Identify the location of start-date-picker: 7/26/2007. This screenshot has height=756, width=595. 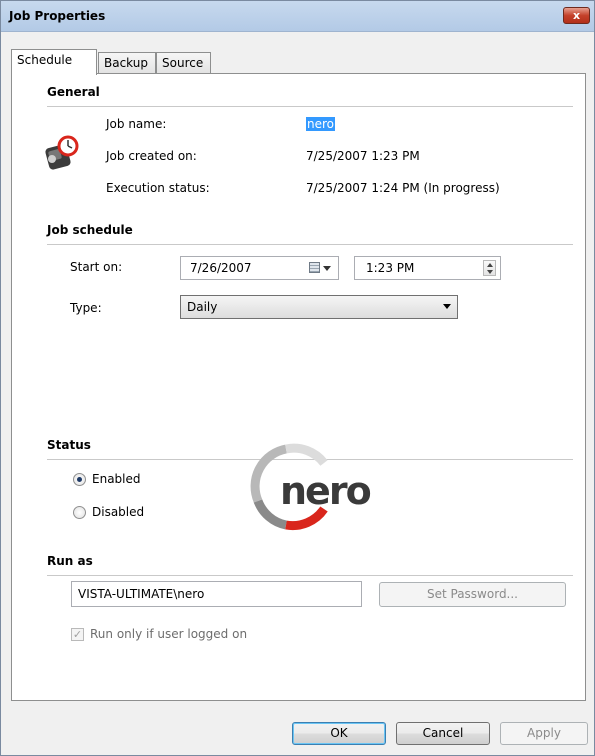
(259, 268).